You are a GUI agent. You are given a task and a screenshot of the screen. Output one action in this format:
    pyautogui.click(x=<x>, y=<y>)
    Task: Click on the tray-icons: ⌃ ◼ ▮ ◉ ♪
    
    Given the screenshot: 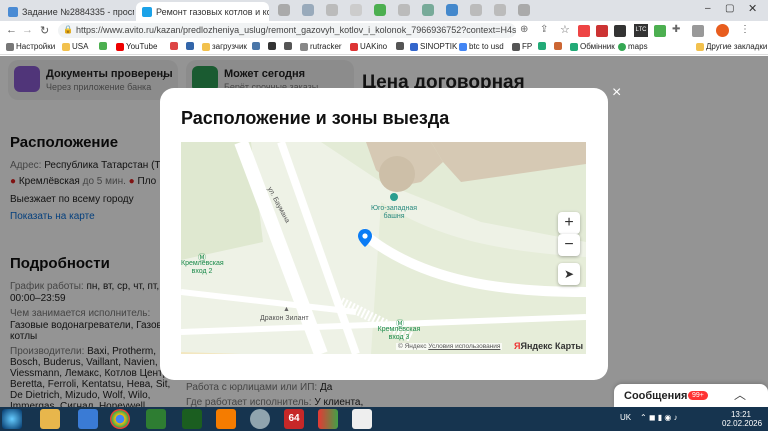 What is the action you would take?
    pyautogui.click(x=659, y=417)
    